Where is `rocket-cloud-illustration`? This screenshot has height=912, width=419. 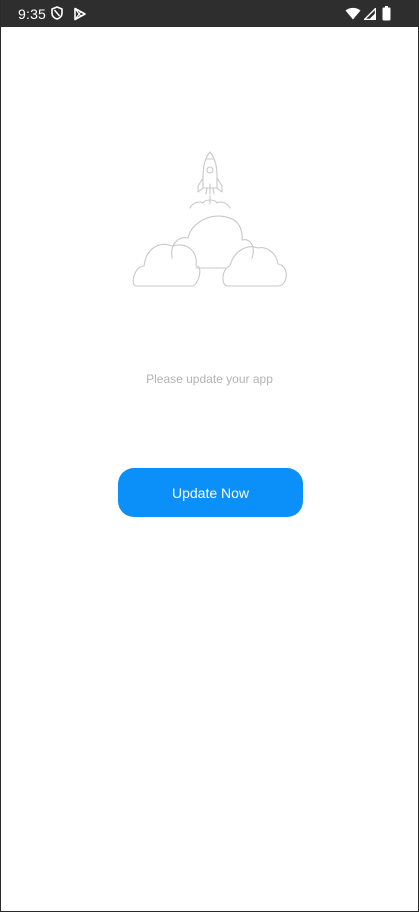
rocket-cloud-illustration is located at coordinates (209, 219).